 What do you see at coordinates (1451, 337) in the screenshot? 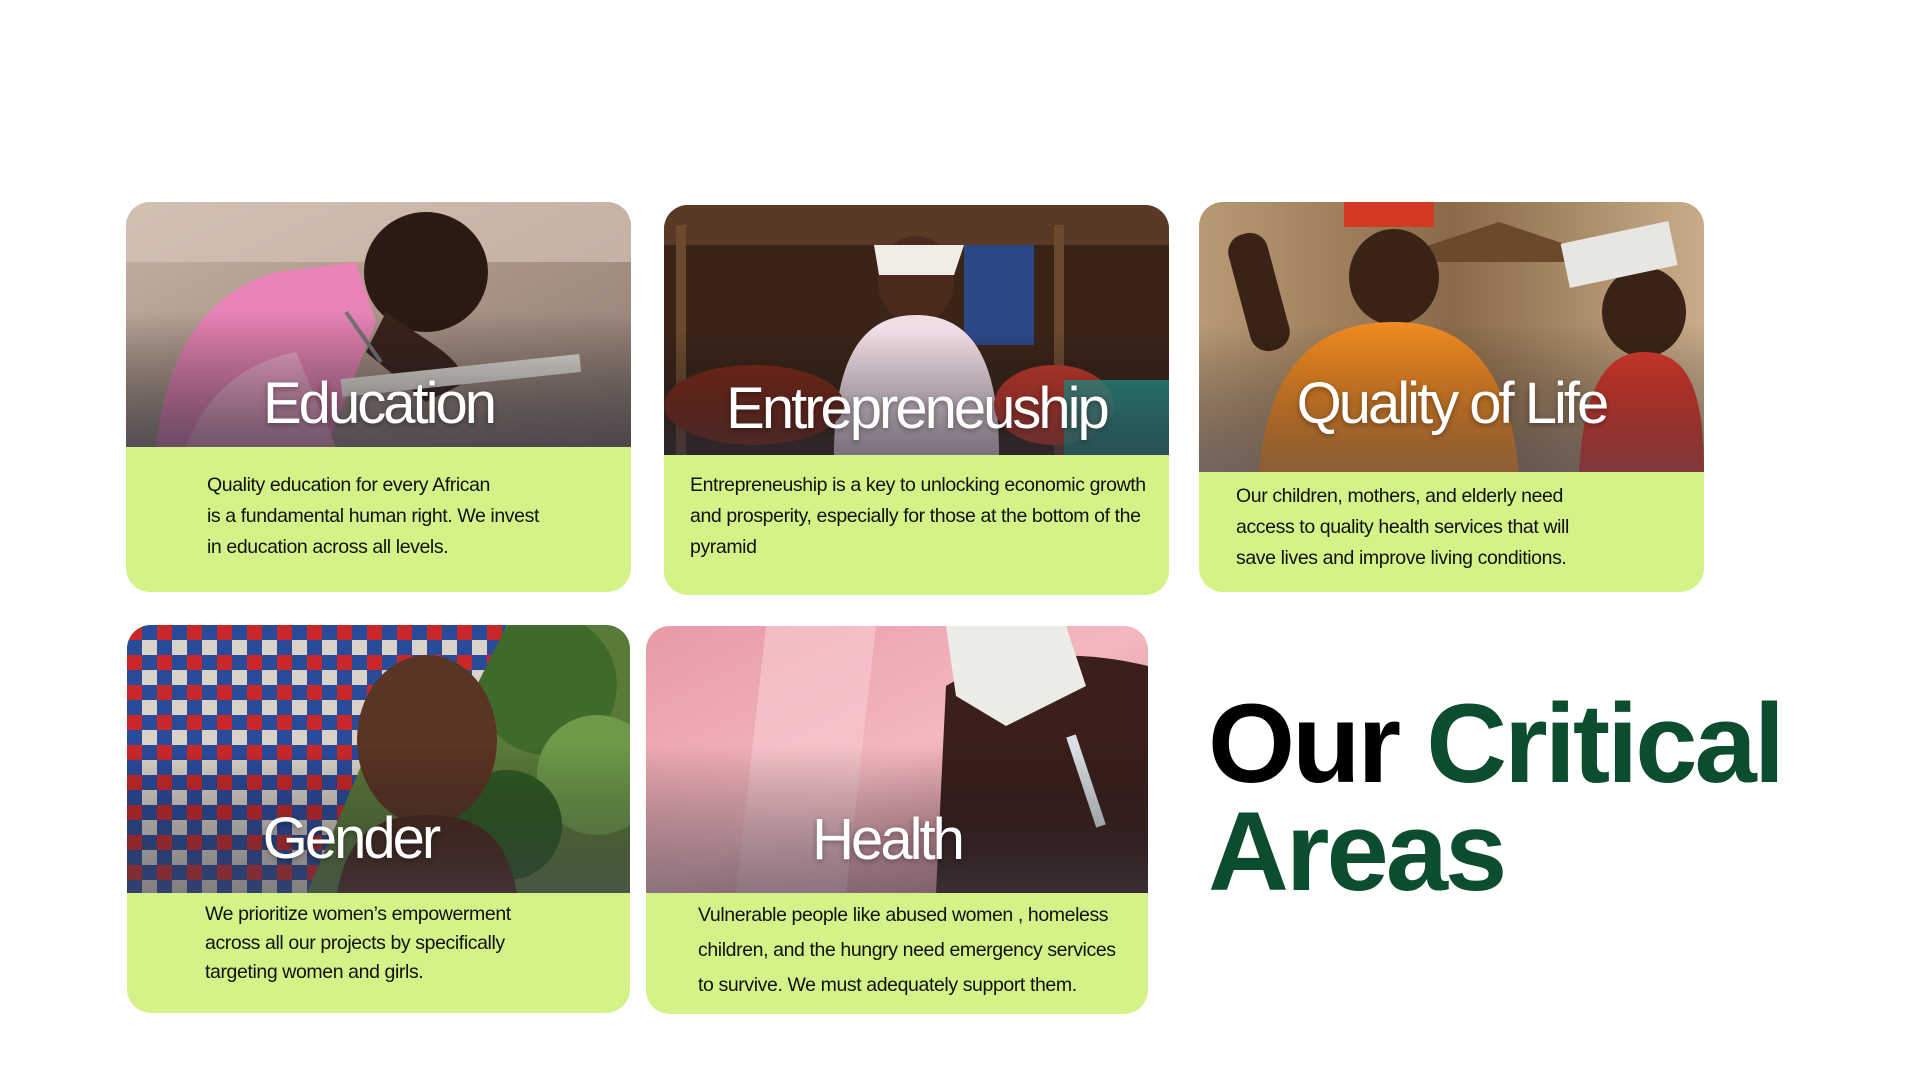
I see `quality-of-life-photo: Quality of Life` at bounding box center [1451, 337].